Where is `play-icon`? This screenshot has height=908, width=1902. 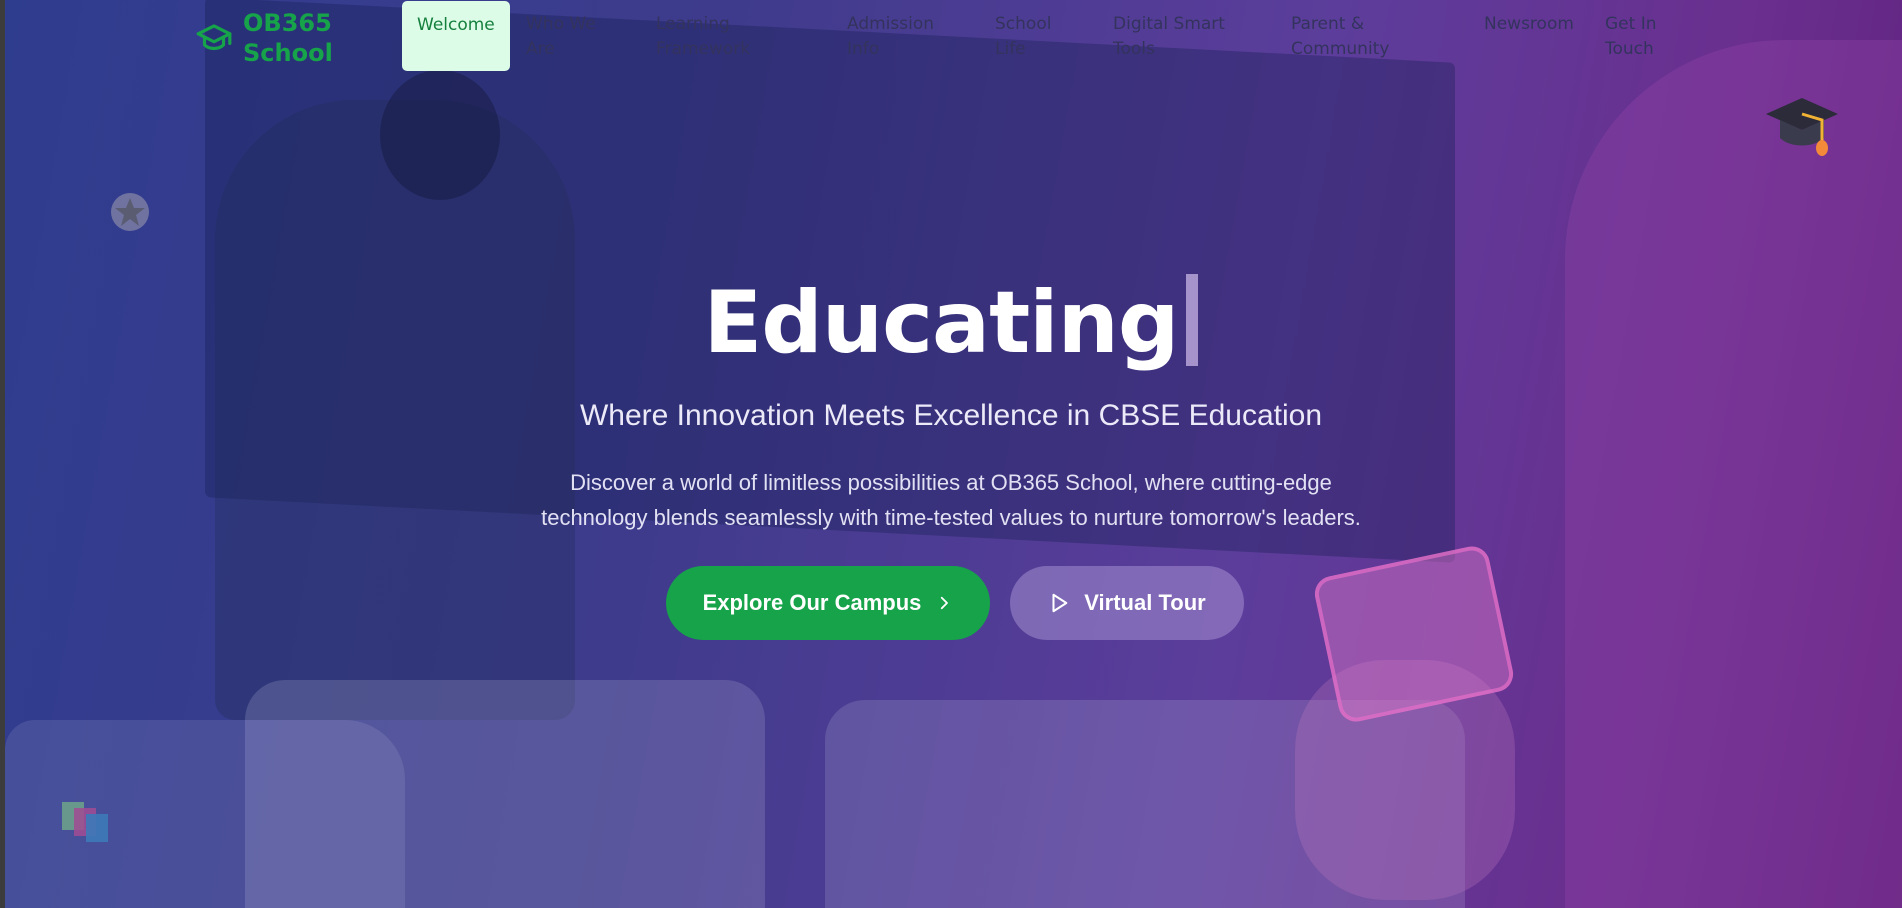
play-icon is located at coordinates (1060, 603).